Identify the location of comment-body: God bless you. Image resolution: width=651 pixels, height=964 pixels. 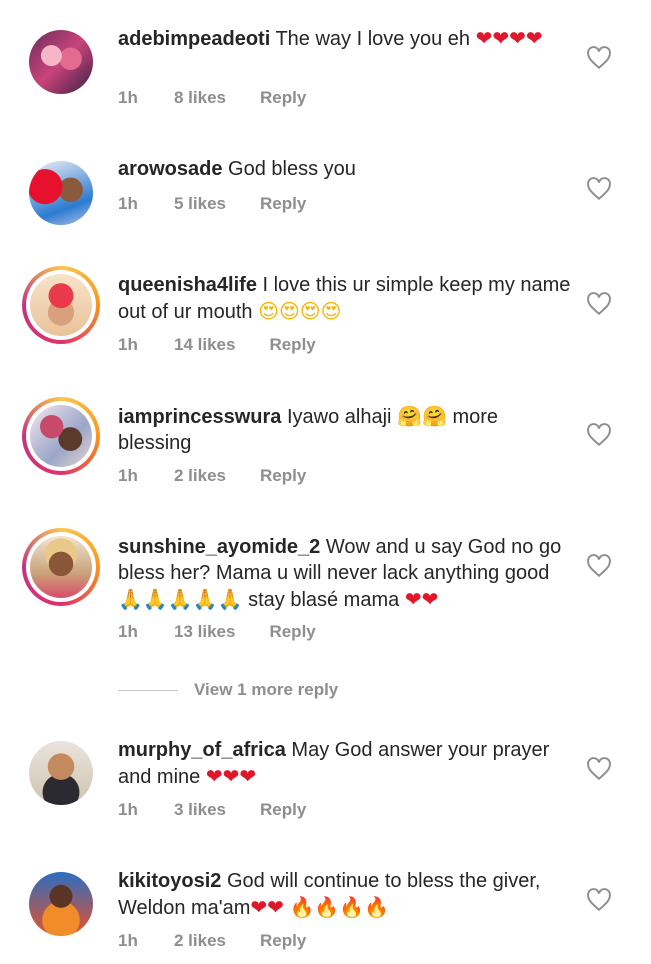
(292, 169).